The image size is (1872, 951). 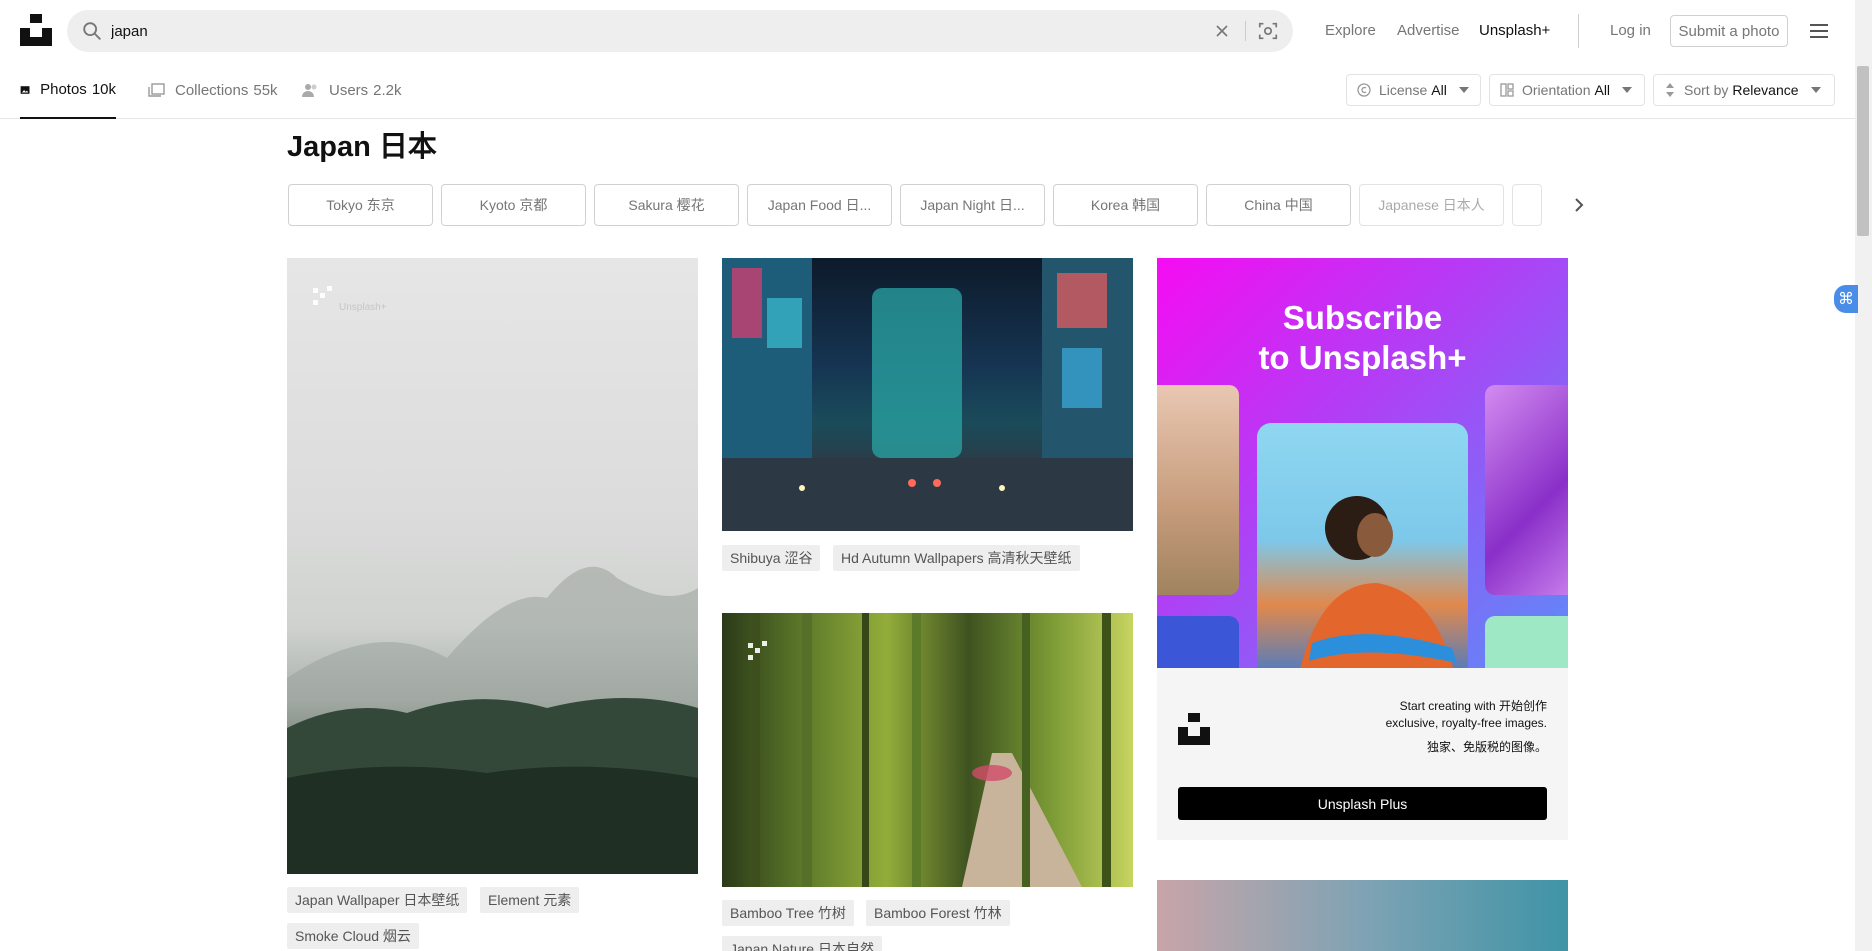 I want to click on photo-tag: Japan Nature 日本自然, so click(x=802, y=943).